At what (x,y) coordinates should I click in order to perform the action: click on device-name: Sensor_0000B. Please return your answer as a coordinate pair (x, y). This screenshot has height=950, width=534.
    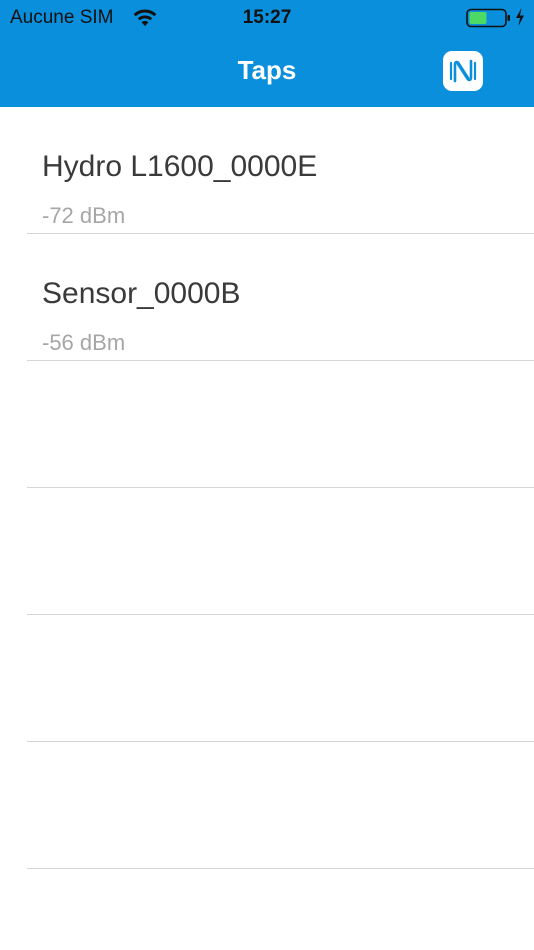
    Looking at the image, I should click on (141, 293).